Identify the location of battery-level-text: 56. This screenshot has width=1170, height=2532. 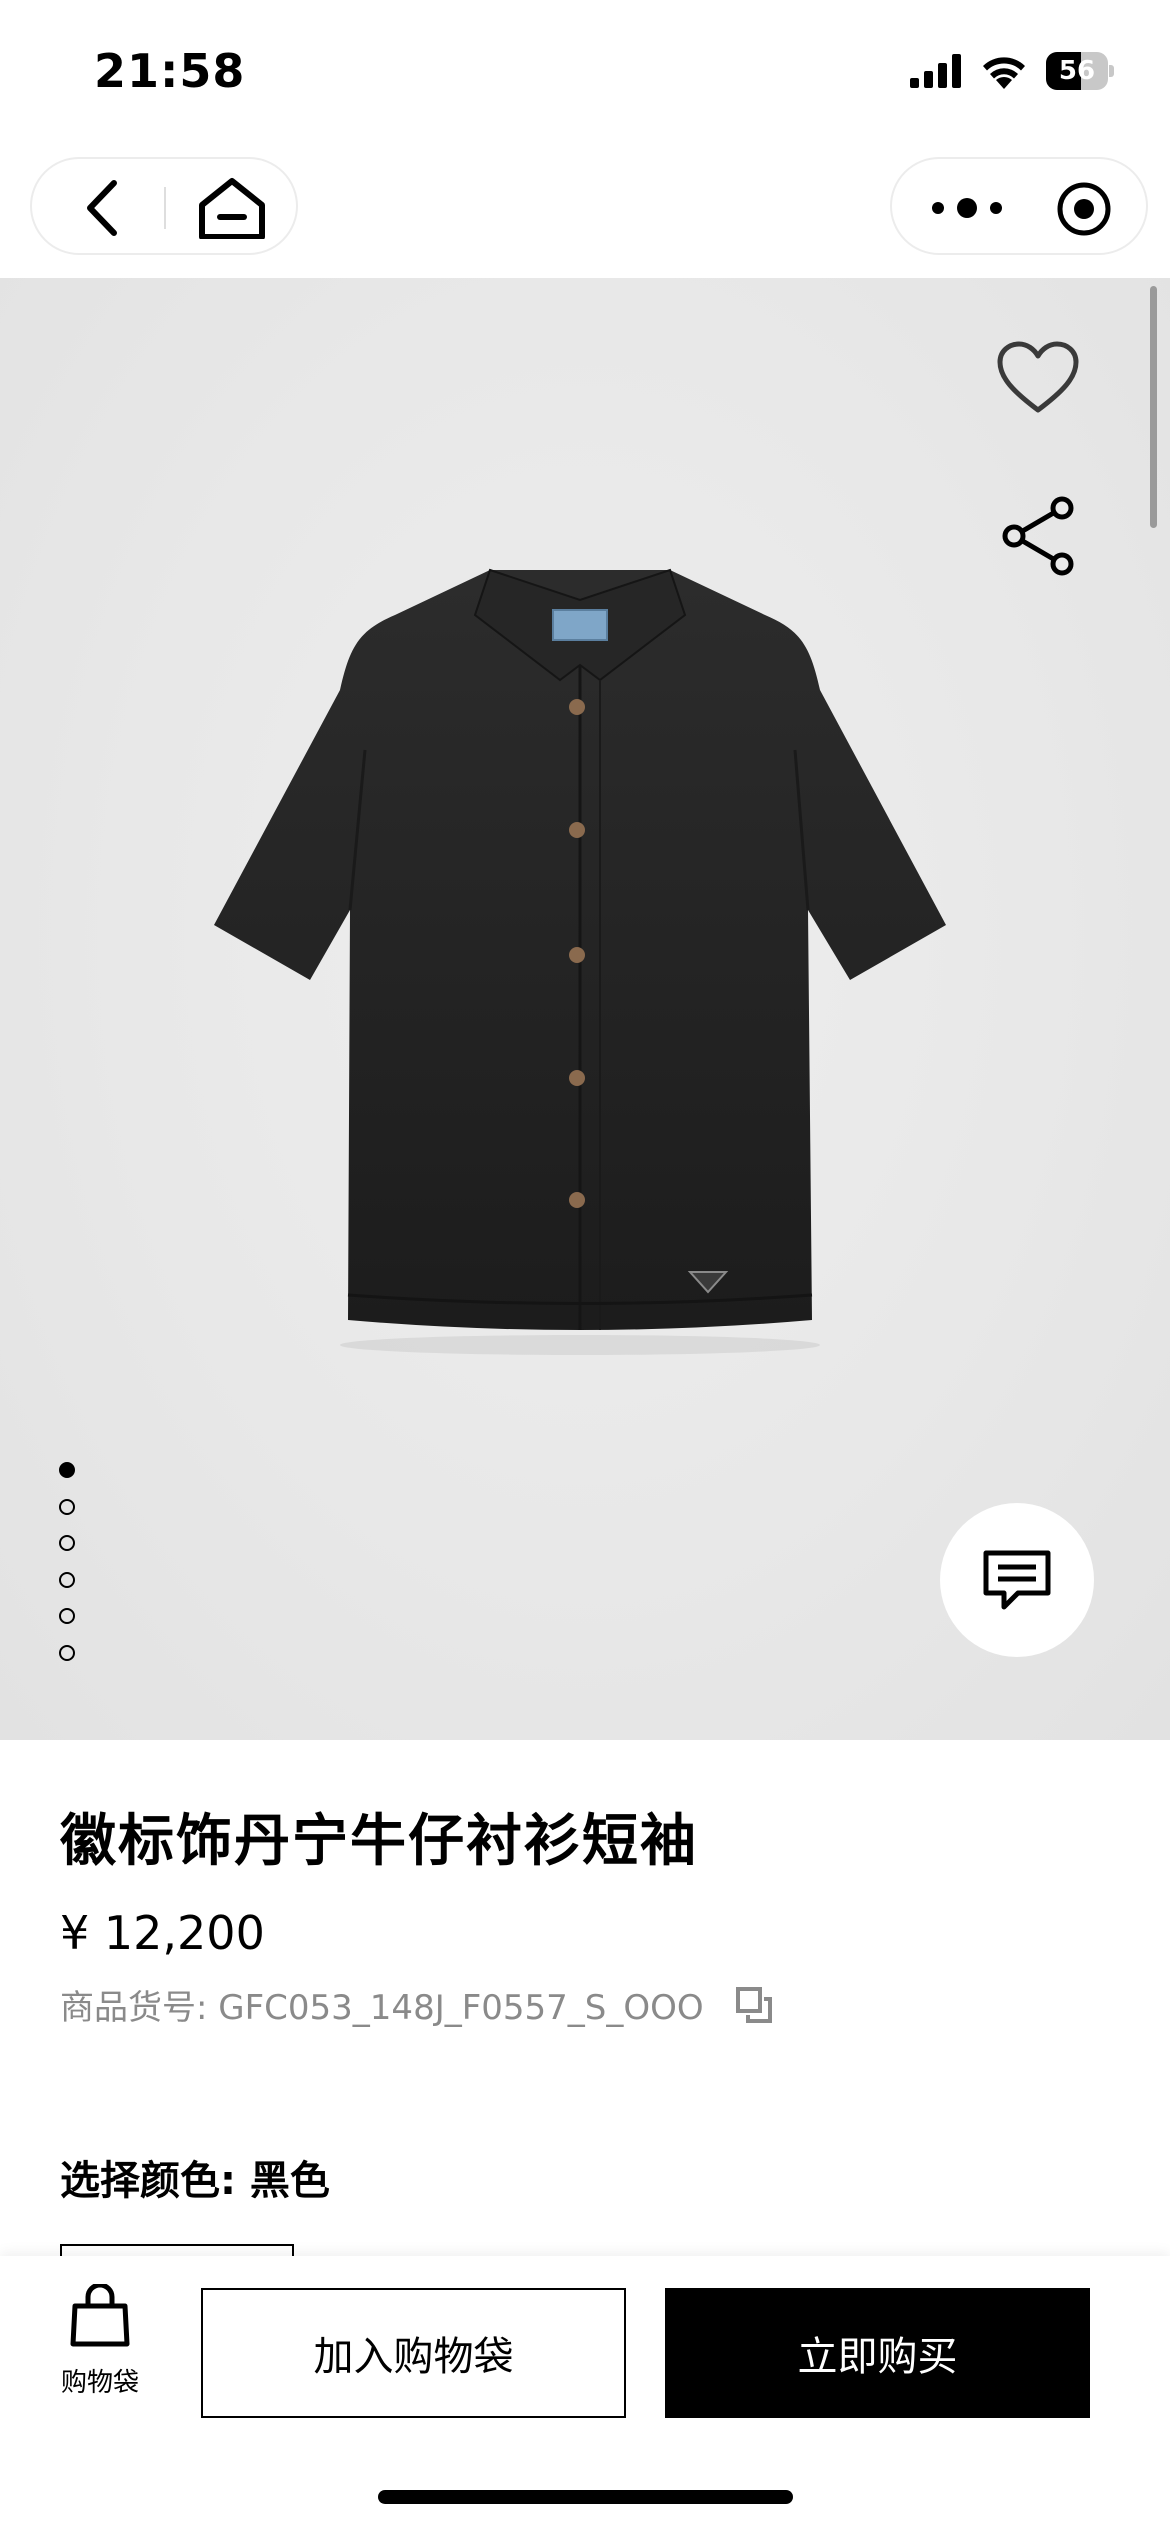
(1077, 71).